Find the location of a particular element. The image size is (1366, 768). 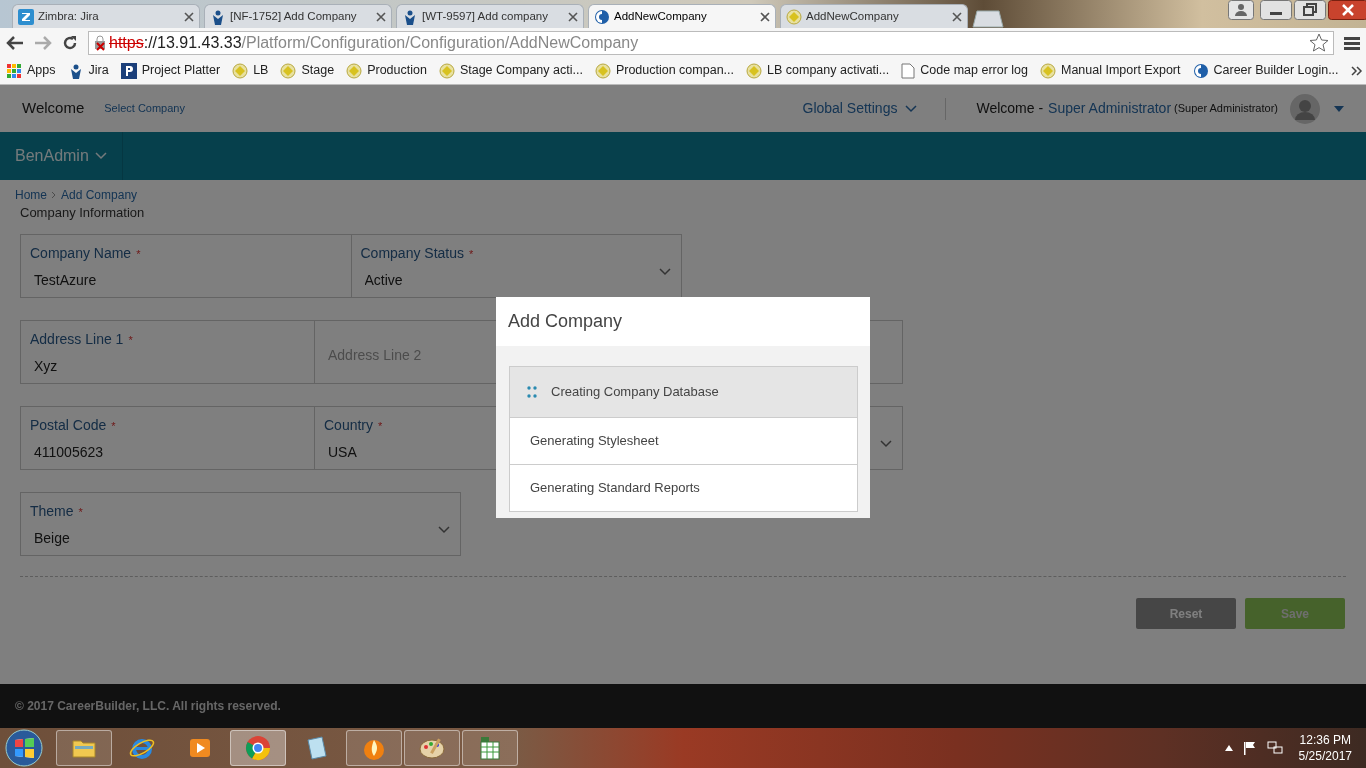

bookmark: Stage is located at coordinates (307, 70).